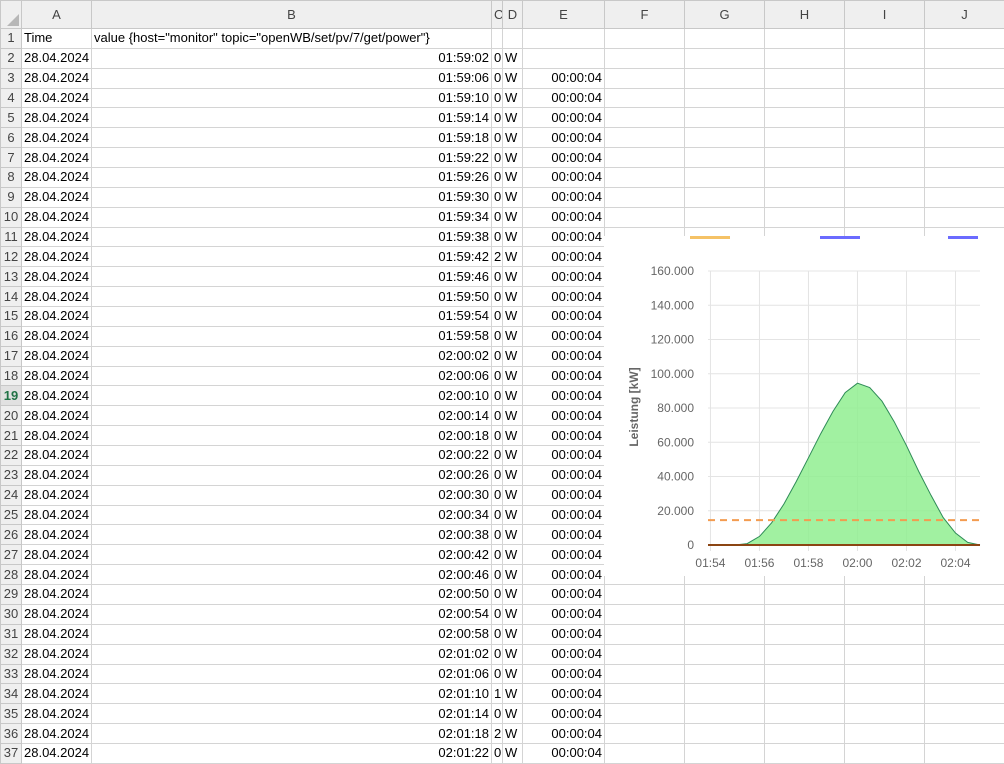  Describe the element at coordinates (11, 594) in the screenshot. I see `row-header: 29` at that location.